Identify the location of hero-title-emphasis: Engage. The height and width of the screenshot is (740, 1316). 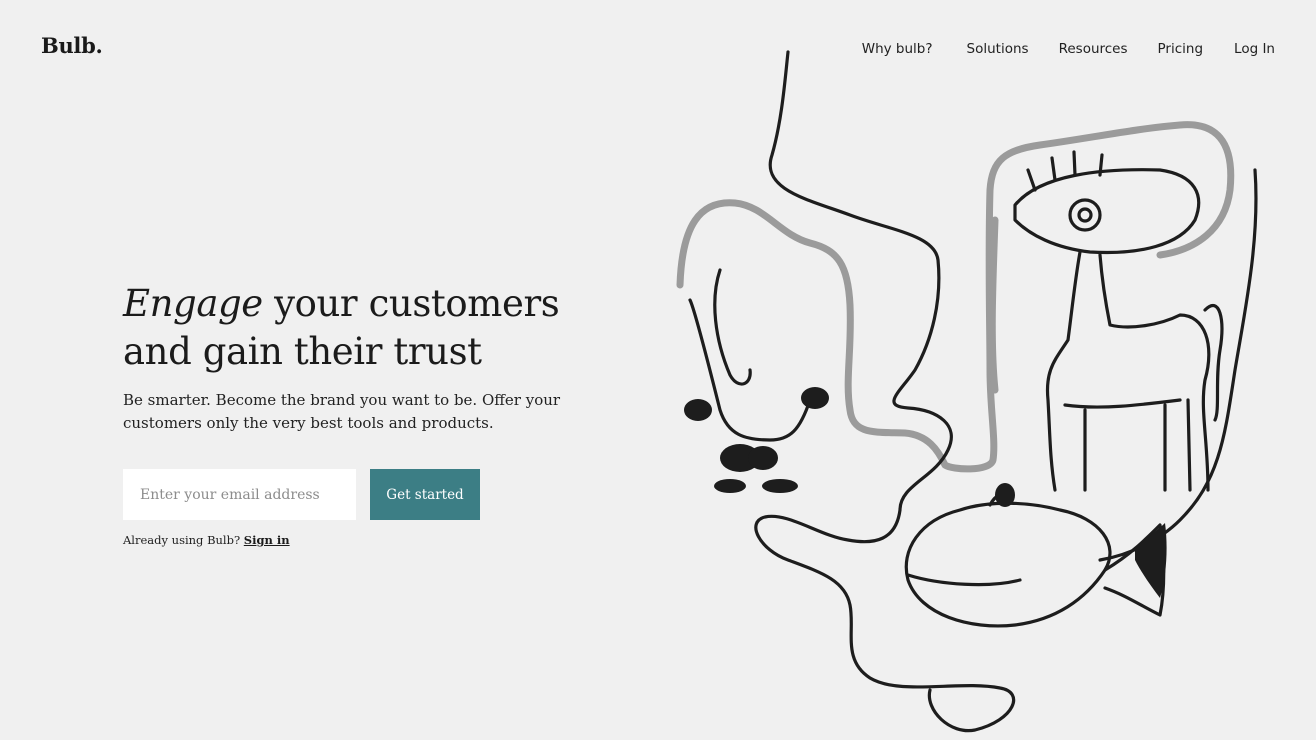
(193, 303).